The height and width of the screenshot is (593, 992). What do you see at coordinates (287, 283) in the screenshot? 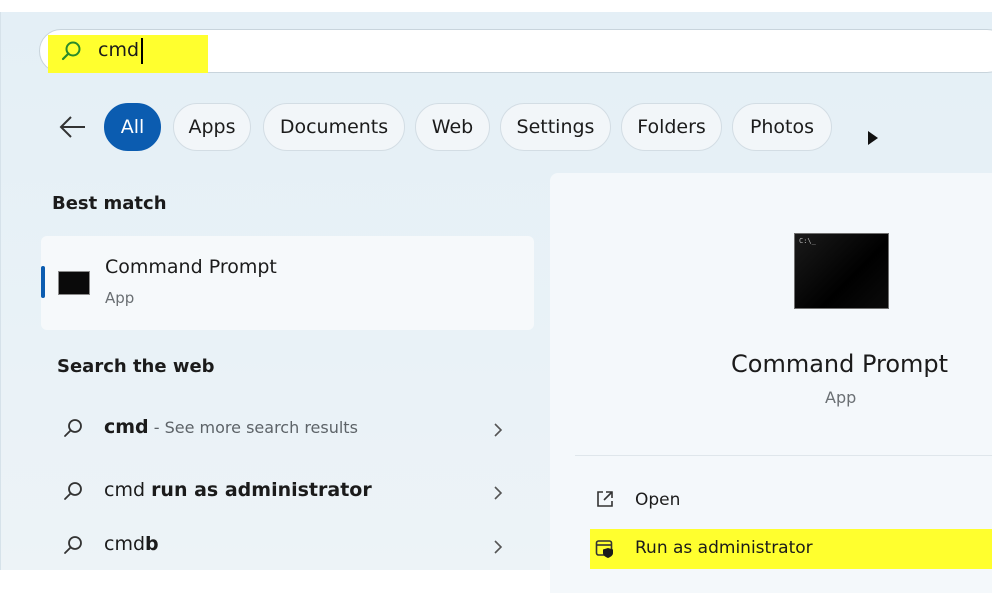
I see `best-match-card` at bounding box center [287, 283].